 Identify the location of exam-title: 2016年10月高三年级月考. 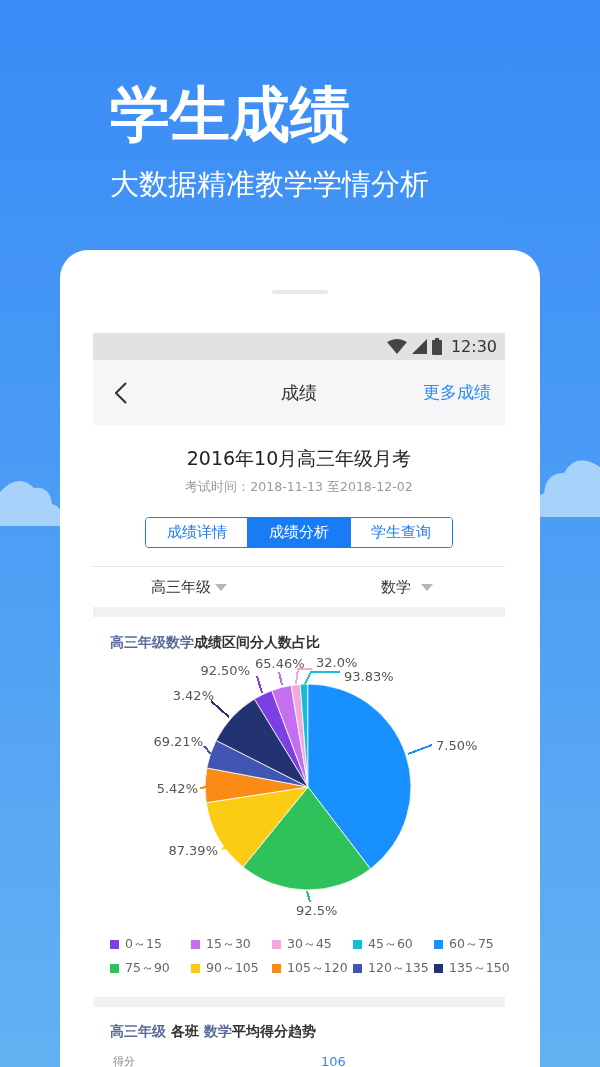
(299, 458).